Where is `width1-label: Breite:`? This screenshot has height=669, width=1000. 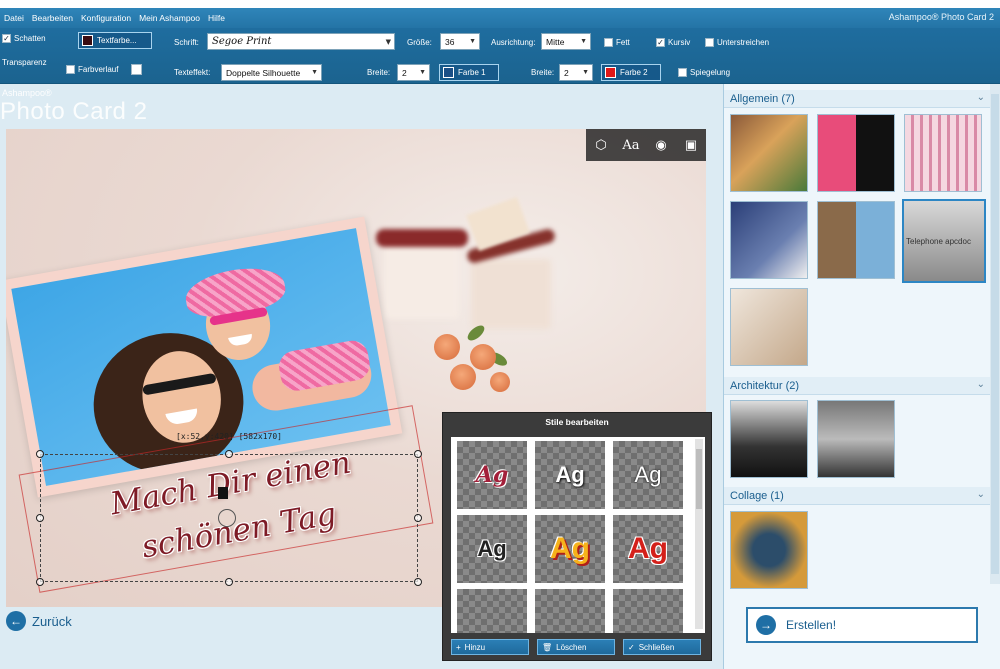 width1-label: Breite: is located at coordinates (379, 72).